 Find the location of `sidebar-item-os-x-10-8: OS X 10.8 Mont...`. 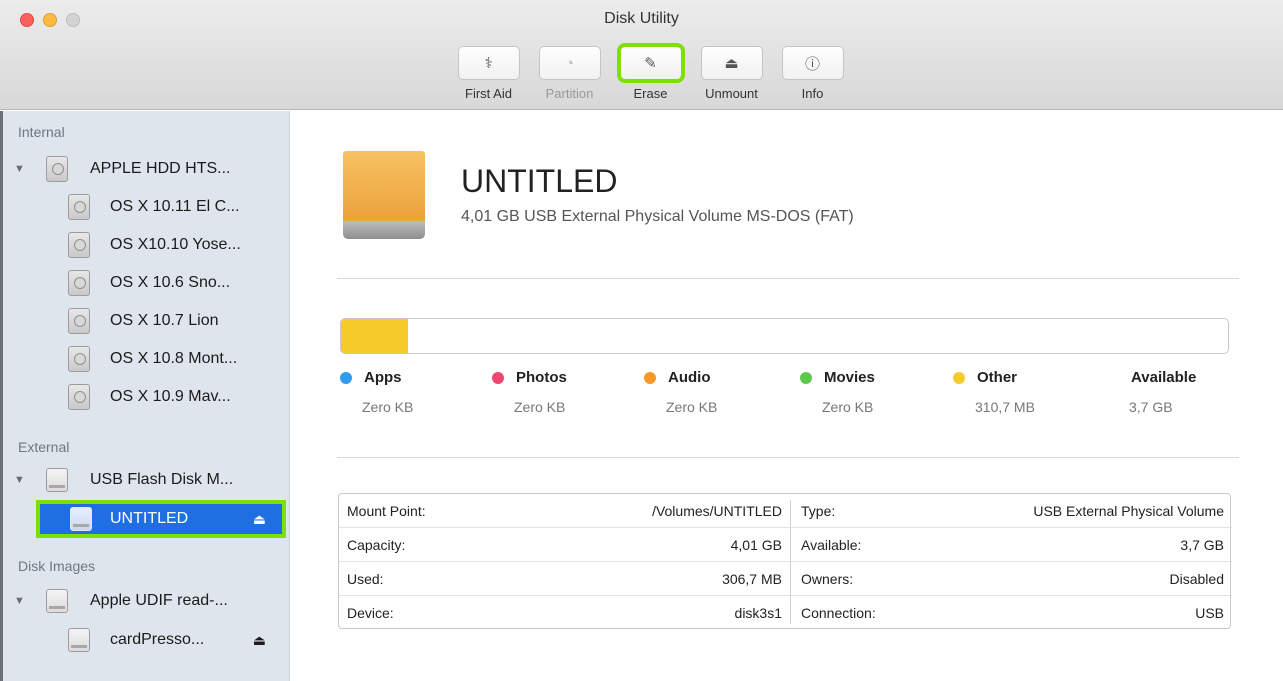

sidebar-item-os-x-10-8: OS X 10.8 Mont... is located at coordinates (145, 359).